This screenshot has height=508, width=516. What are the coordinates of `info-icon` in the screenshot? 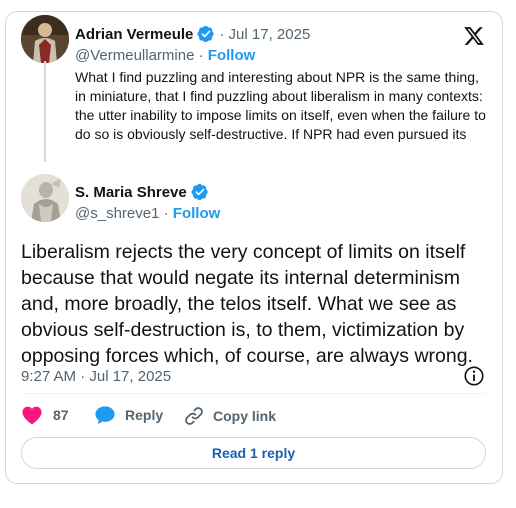 It's located at (474, 376).